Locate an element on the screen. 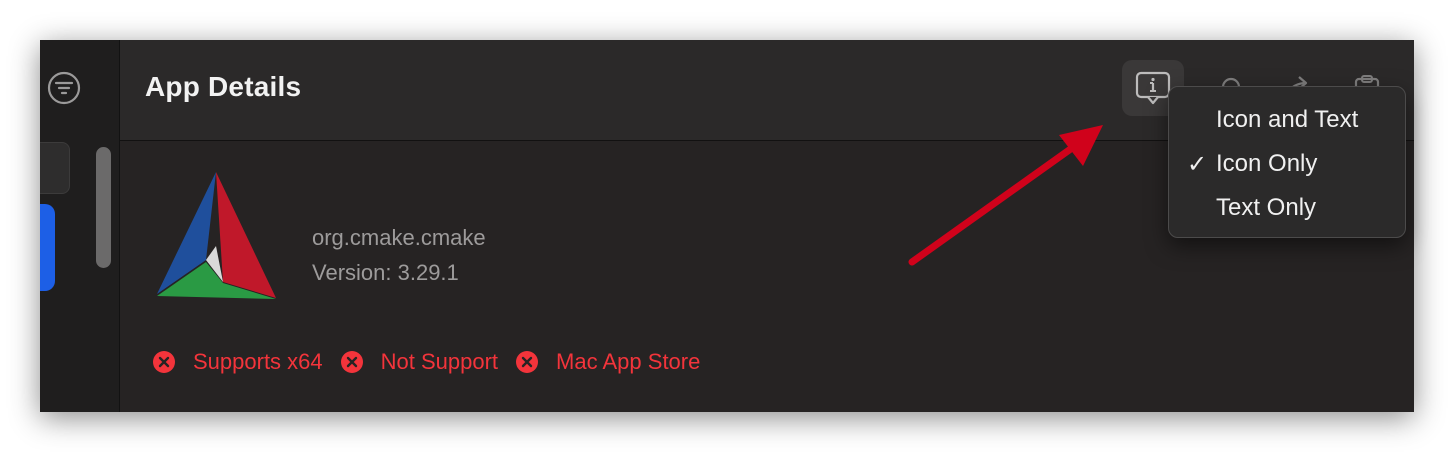 The image size is (1454, 452). sidebar is located at coordinates (80, 226).